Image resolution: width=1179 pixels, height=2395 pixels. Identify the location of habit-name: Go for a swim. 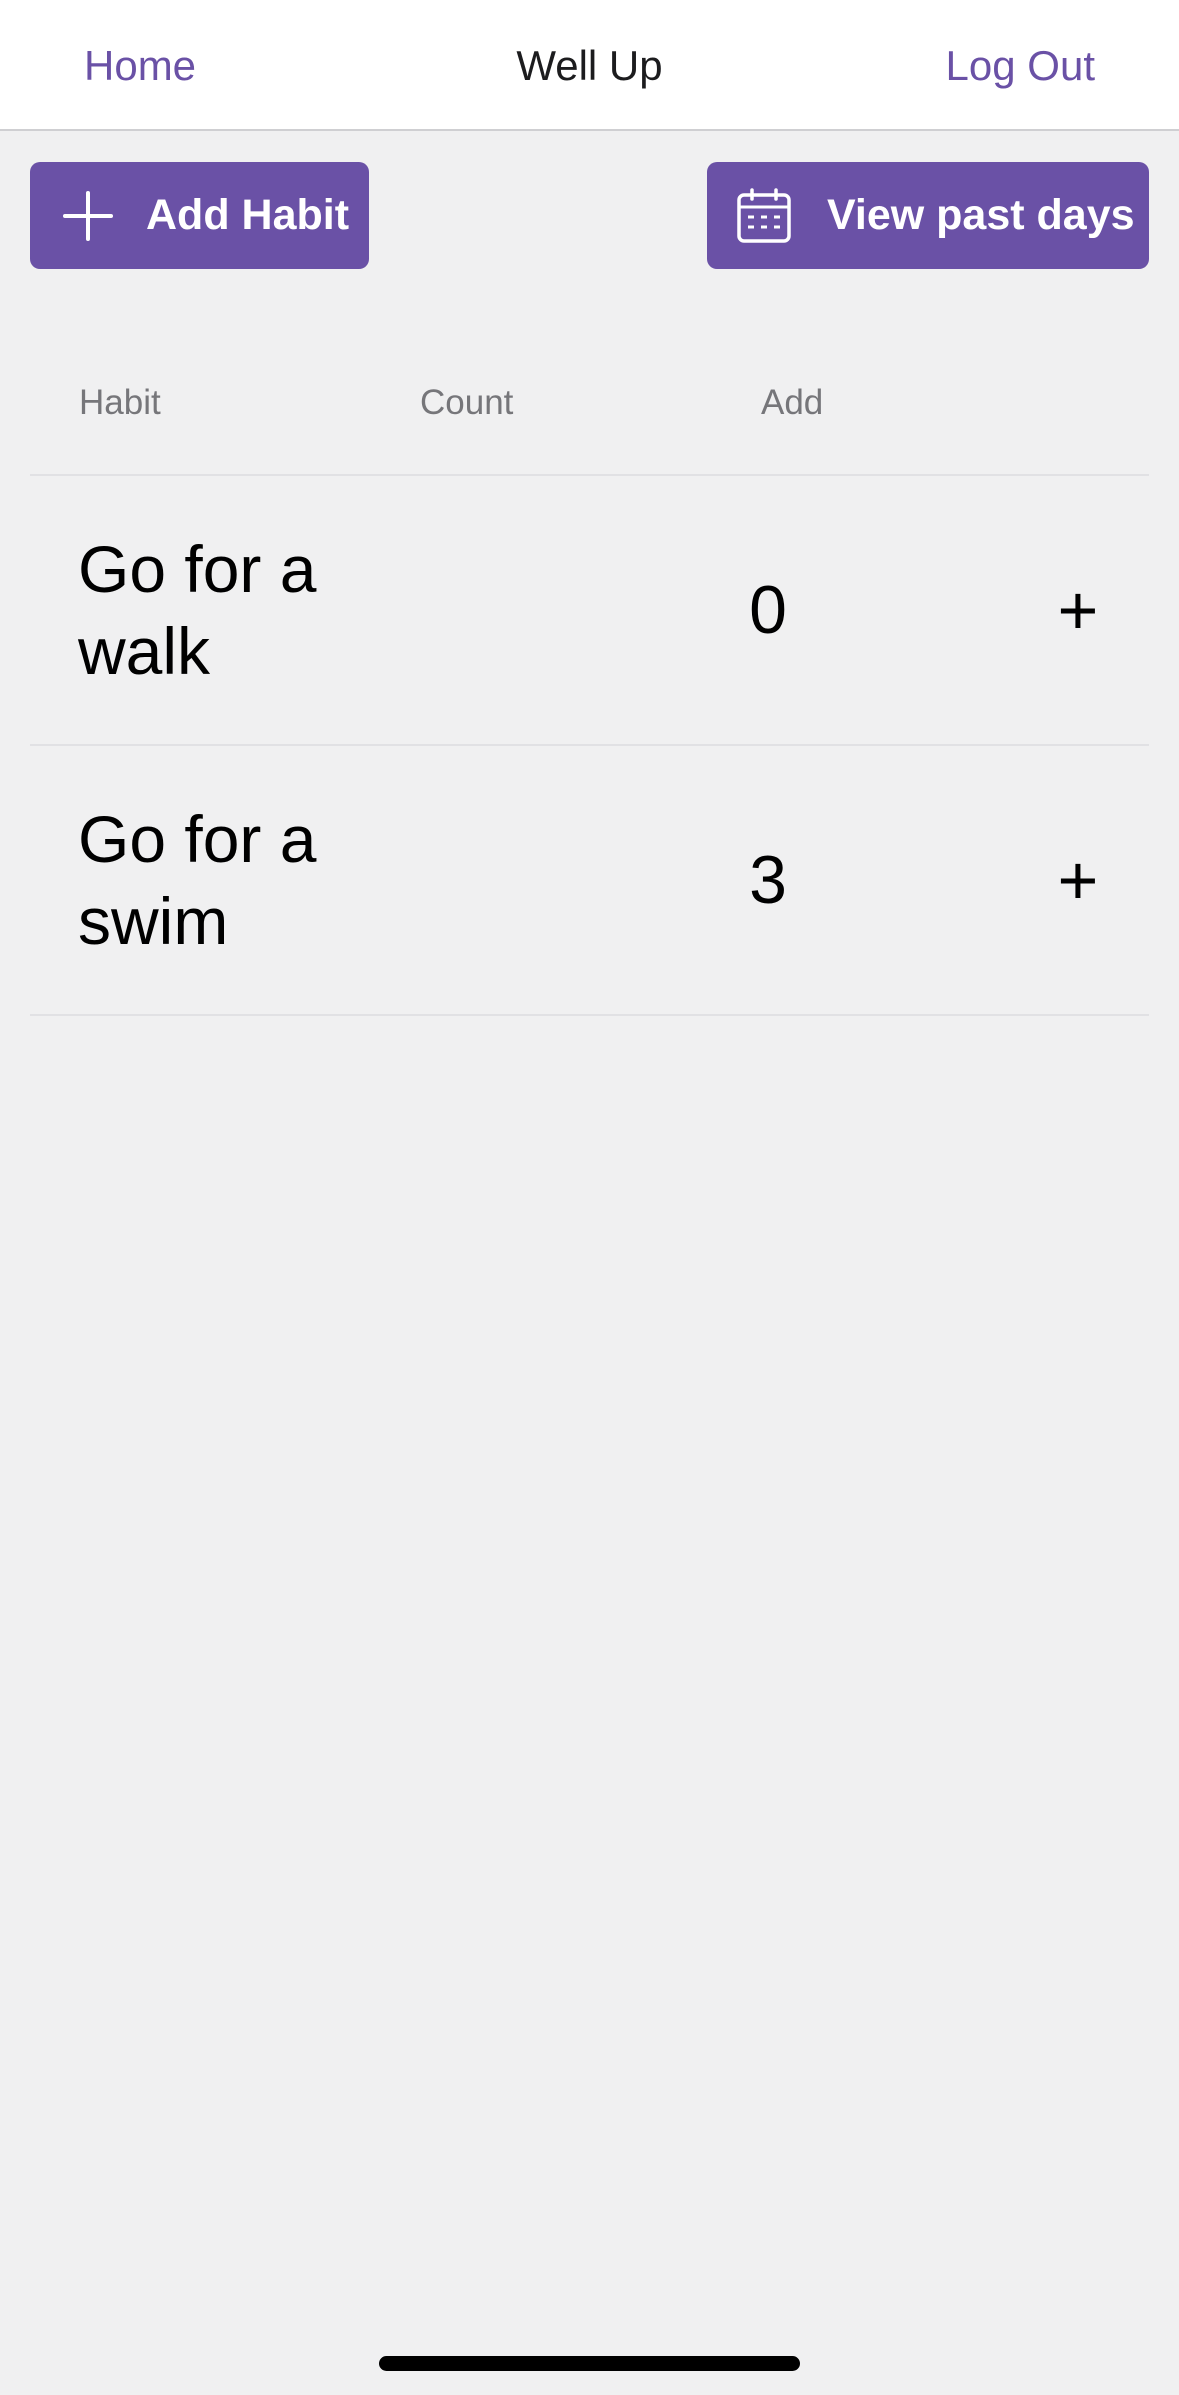
(197, 880).